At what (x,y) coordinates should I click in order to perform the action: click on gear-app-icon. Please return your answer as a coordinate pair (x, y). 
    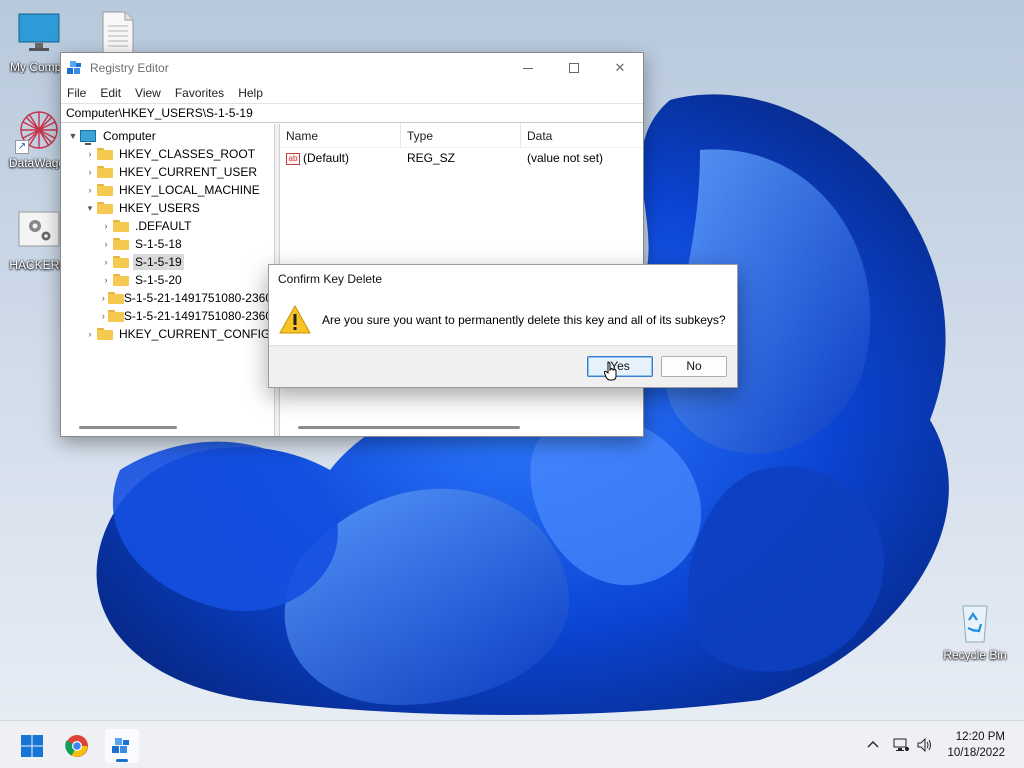
    Looking at the image, I should click on (39, 232).